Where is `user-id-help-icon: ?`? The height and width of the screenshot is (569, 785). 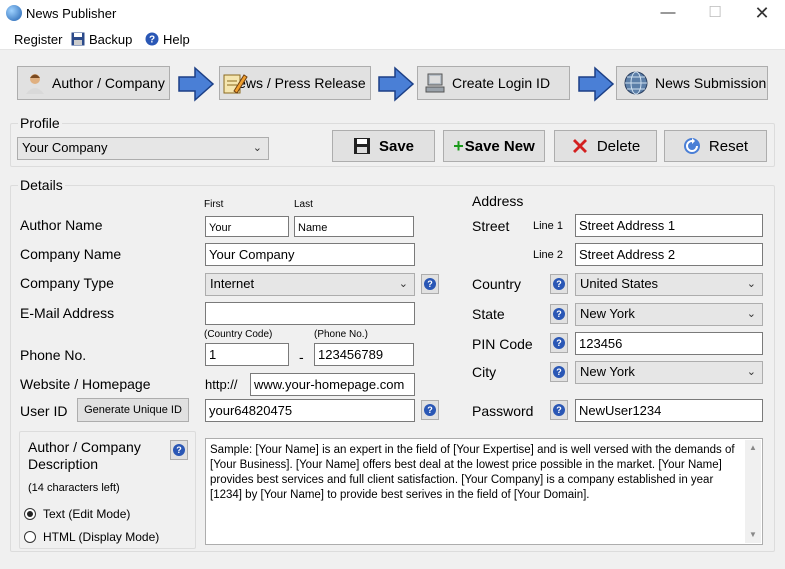
user-id-help-icon: ? is located at coordinates (430, 410).